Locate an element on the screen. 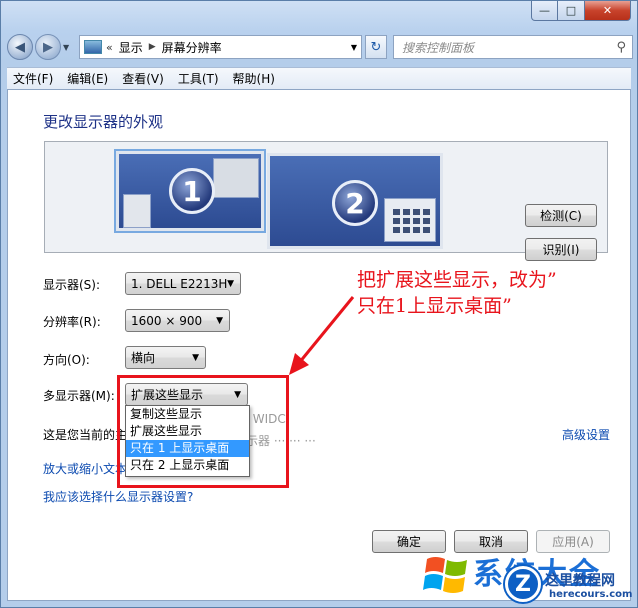 This screenshot has height=608, width=638. windows-logo-icon is located at coordinates (445, 575).